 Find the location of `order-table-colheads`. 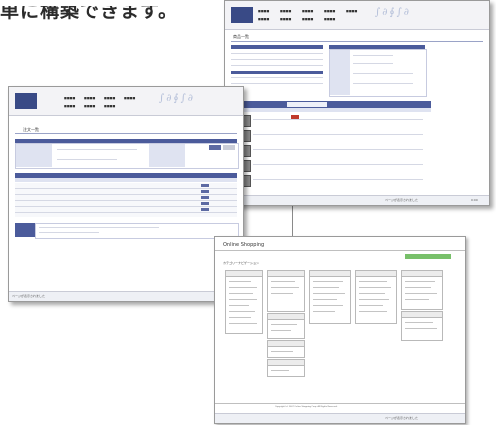

order-table-colheads is located at coordinates (126, 180).